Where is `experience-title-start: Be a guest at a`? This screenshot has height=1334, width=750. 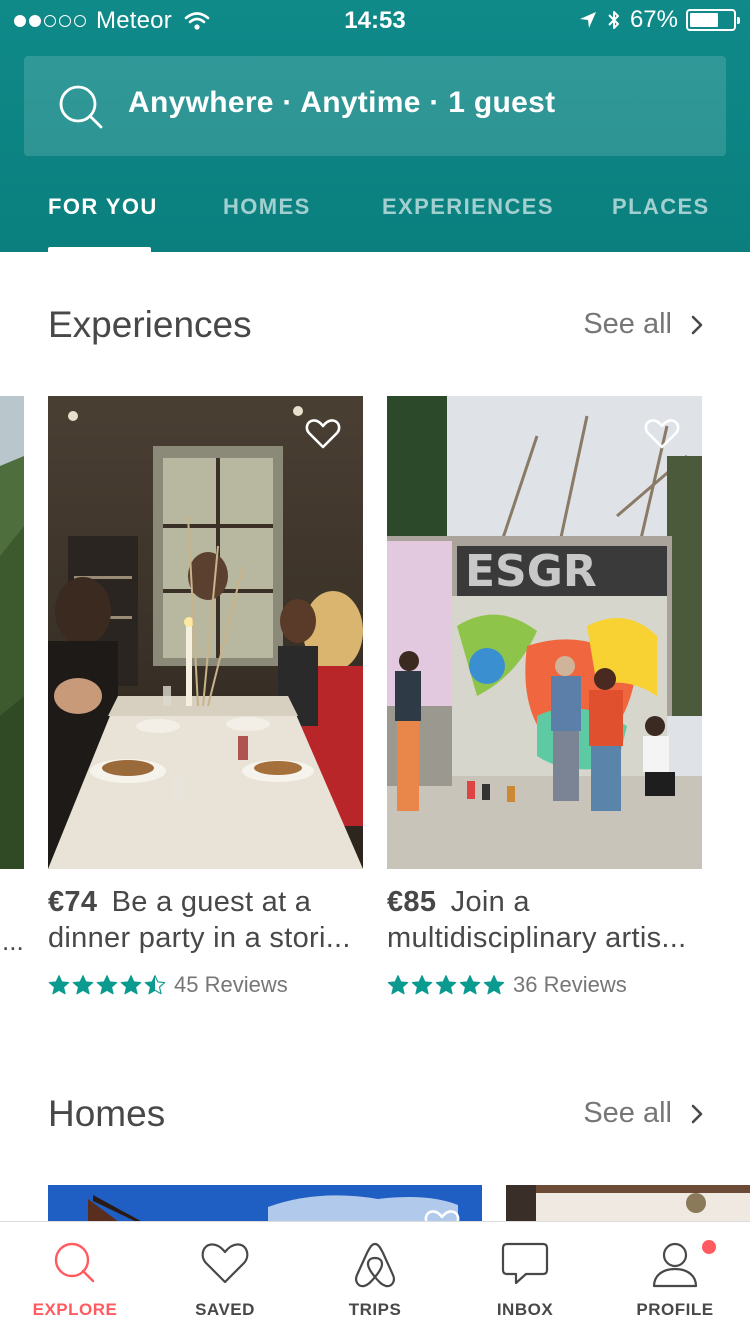 experience-title-start: Be a guest at a is located at coordinates (211, 902).